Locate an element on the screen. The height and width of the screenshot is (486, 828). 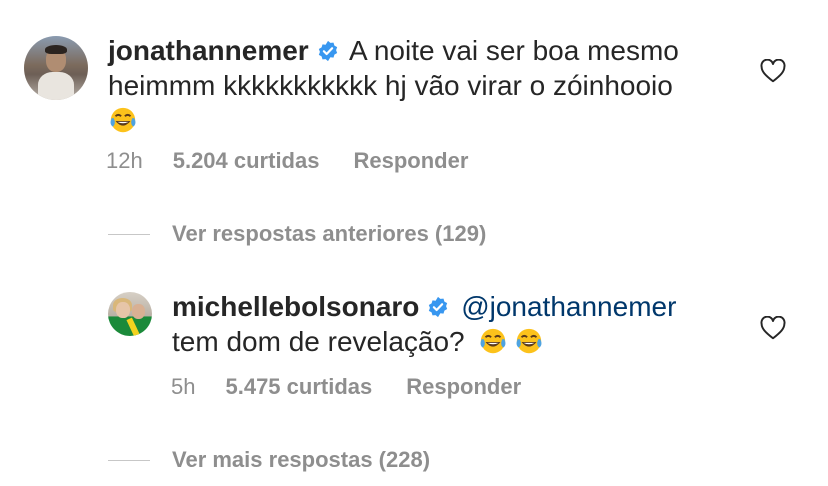
avatar-michellebolsonaro is located at coordinates (130, 314).